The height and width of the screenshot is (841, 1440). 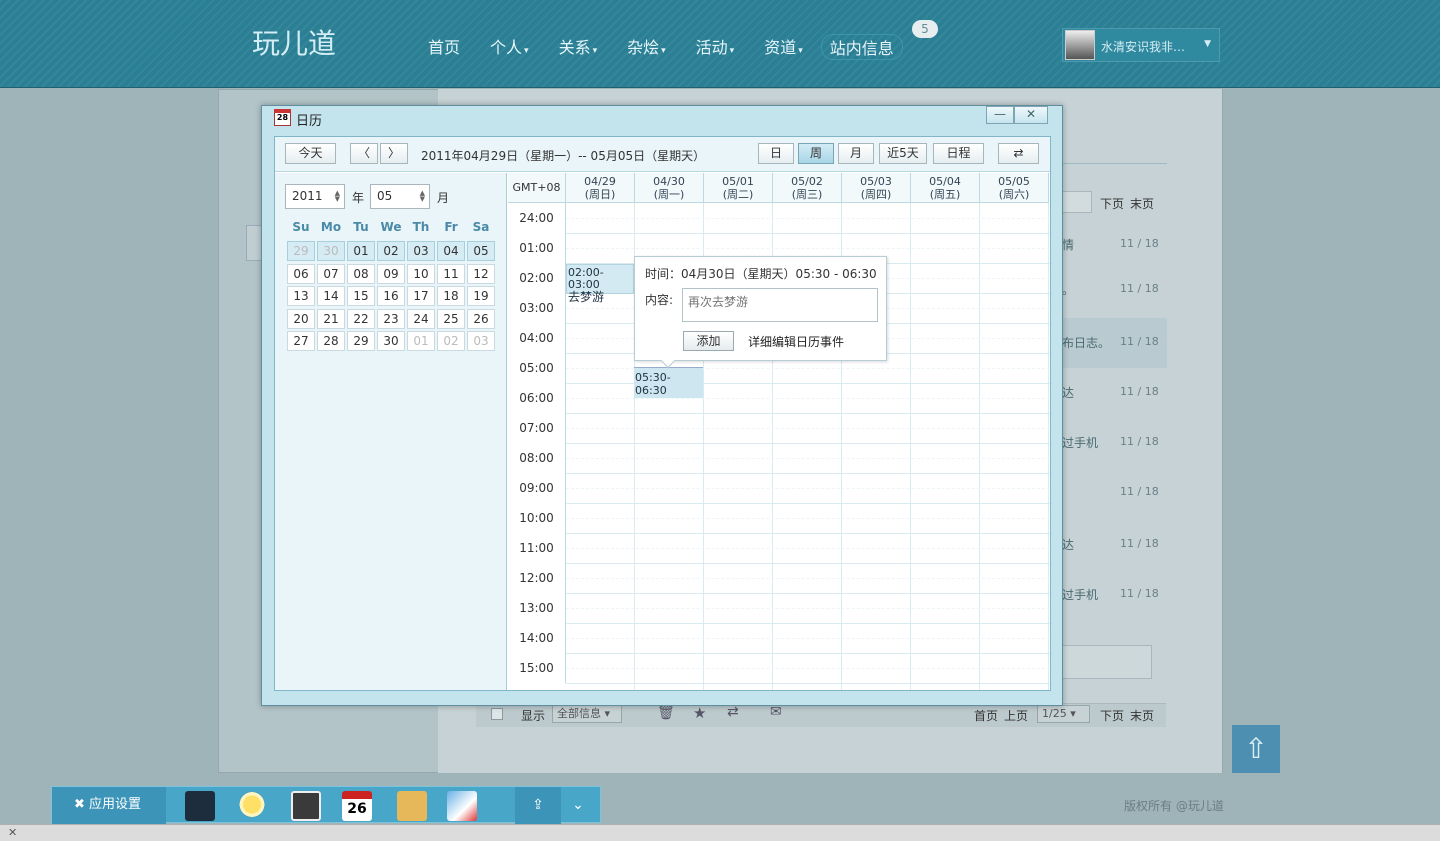 What do you see at coordinates (361, 273) in the screenshot?
I see `mini-calendar-day: 08` at bounding box center [361, 273].